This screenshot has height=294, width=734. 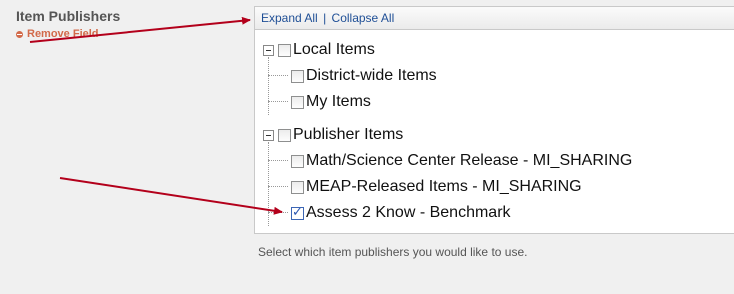 What do you see at coordinates (334, 49) in the screenshot?
I see `node-label: Local Items` at bounding box center [334, 49].